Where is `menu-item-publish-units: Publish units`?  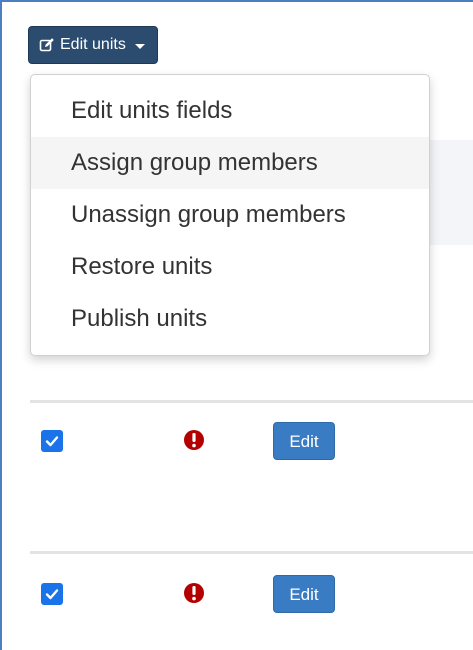
menu-item-publish-units: Publish units is located at coordinates (230, 319).